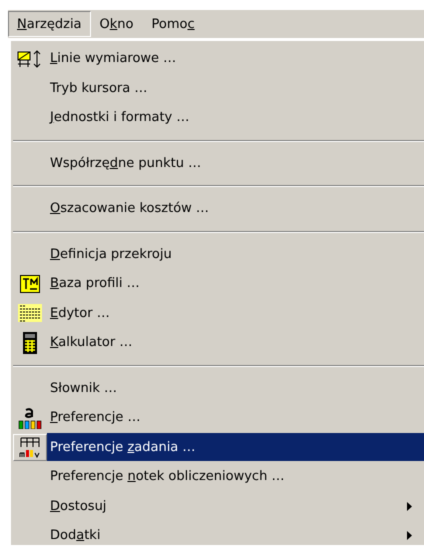  What do you see at coordinates (235, 506) in the screenshot?
I see `menu-item: Dostosuj` at bounding box center [235, 506].